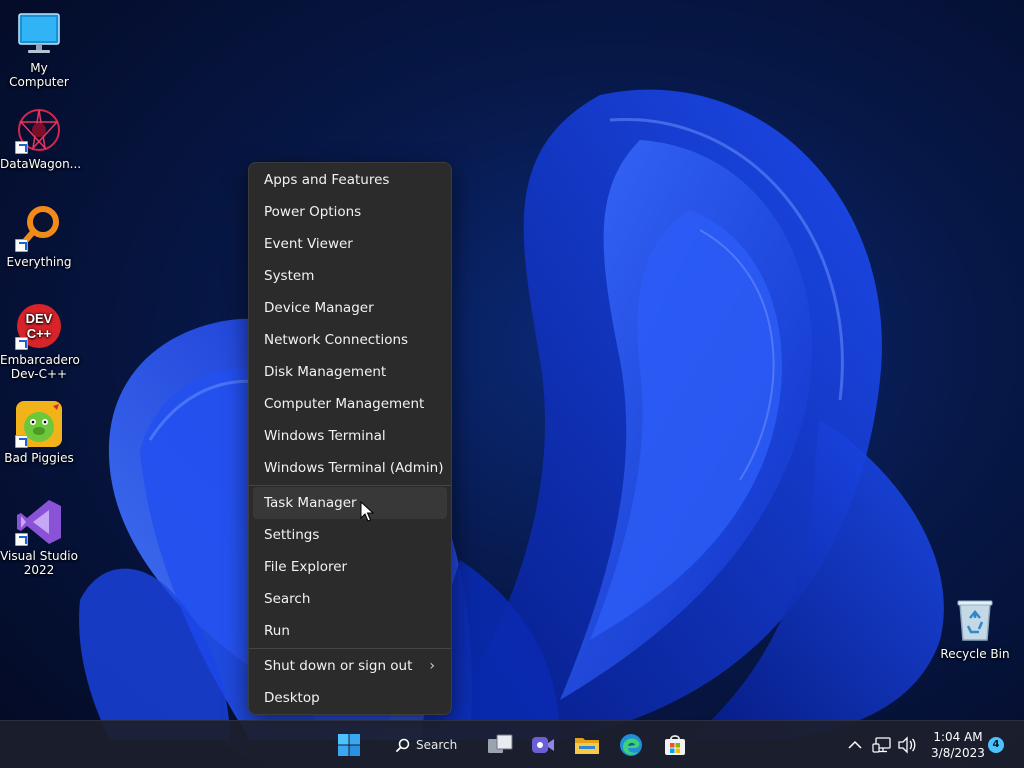 The image size is (1024, 768). What do you see at coordinates (39, 458) in the screenshot?
I see `desktop-icon-label: Bad Piggies` at bounding box center [39, 458].